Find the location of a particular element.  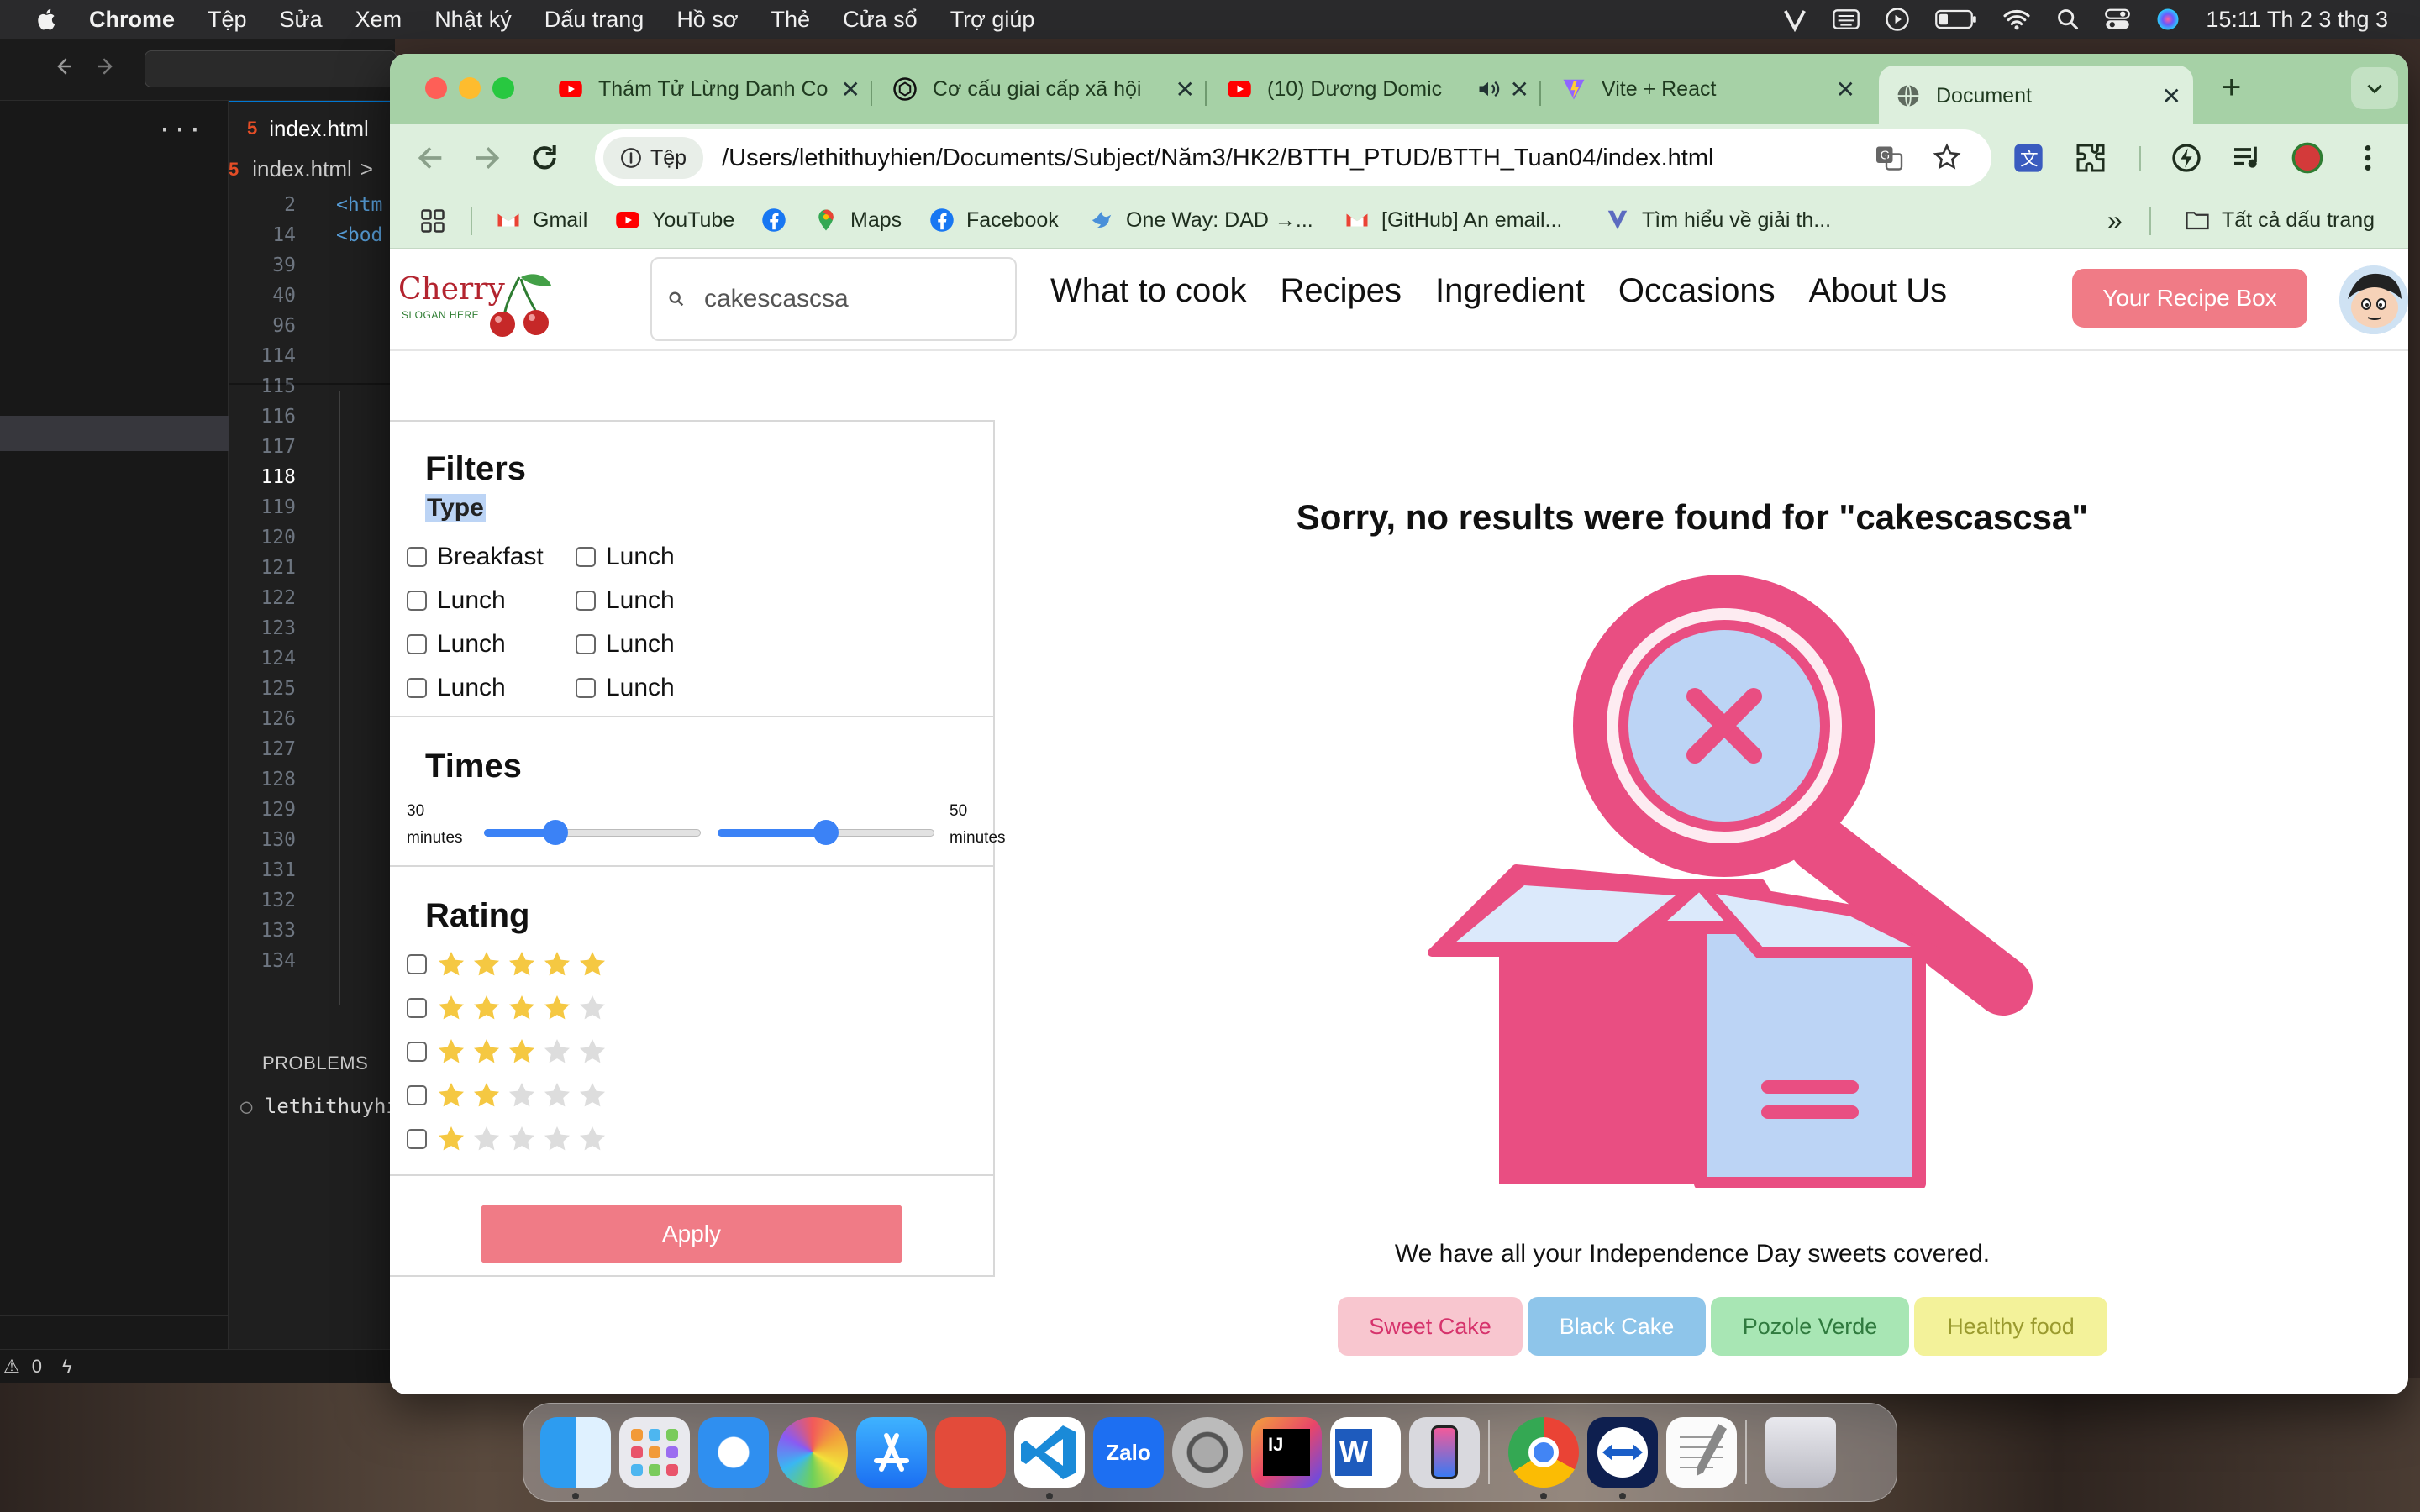

menu-file: Tệp is located at coordinates (227, 20).